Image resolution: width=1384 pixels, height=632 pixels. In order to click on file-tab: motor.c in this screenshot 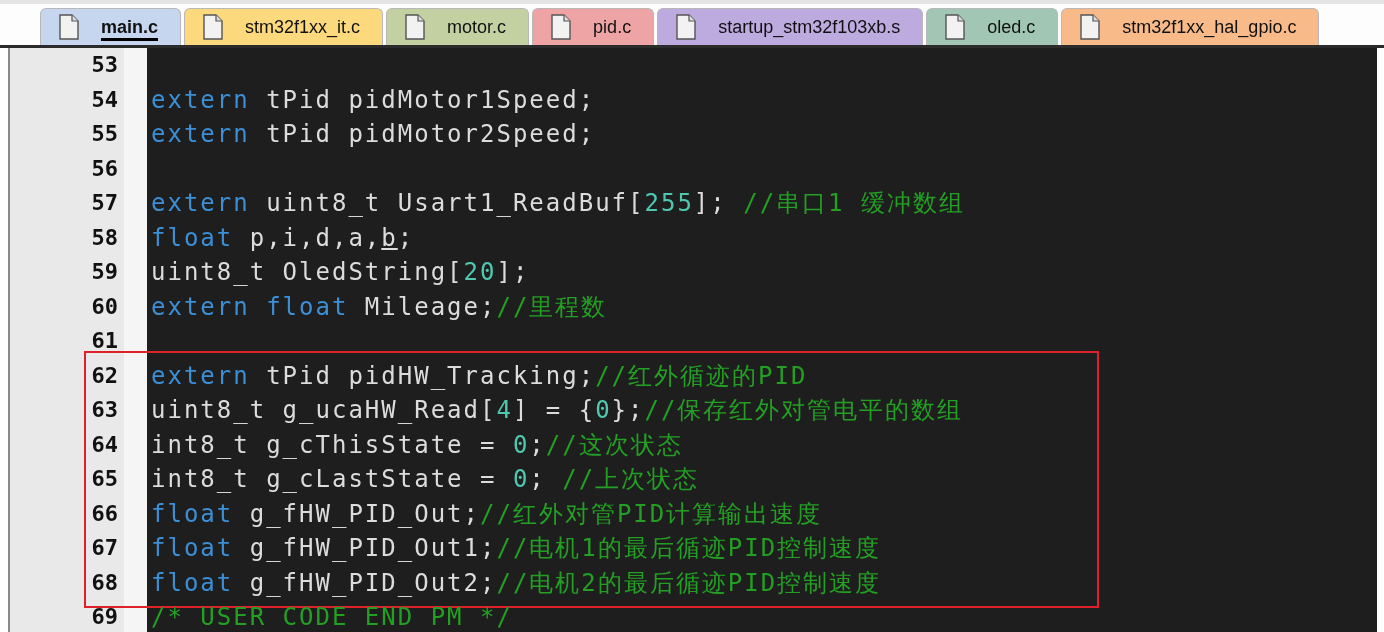, I will do `click(458, 26)`.